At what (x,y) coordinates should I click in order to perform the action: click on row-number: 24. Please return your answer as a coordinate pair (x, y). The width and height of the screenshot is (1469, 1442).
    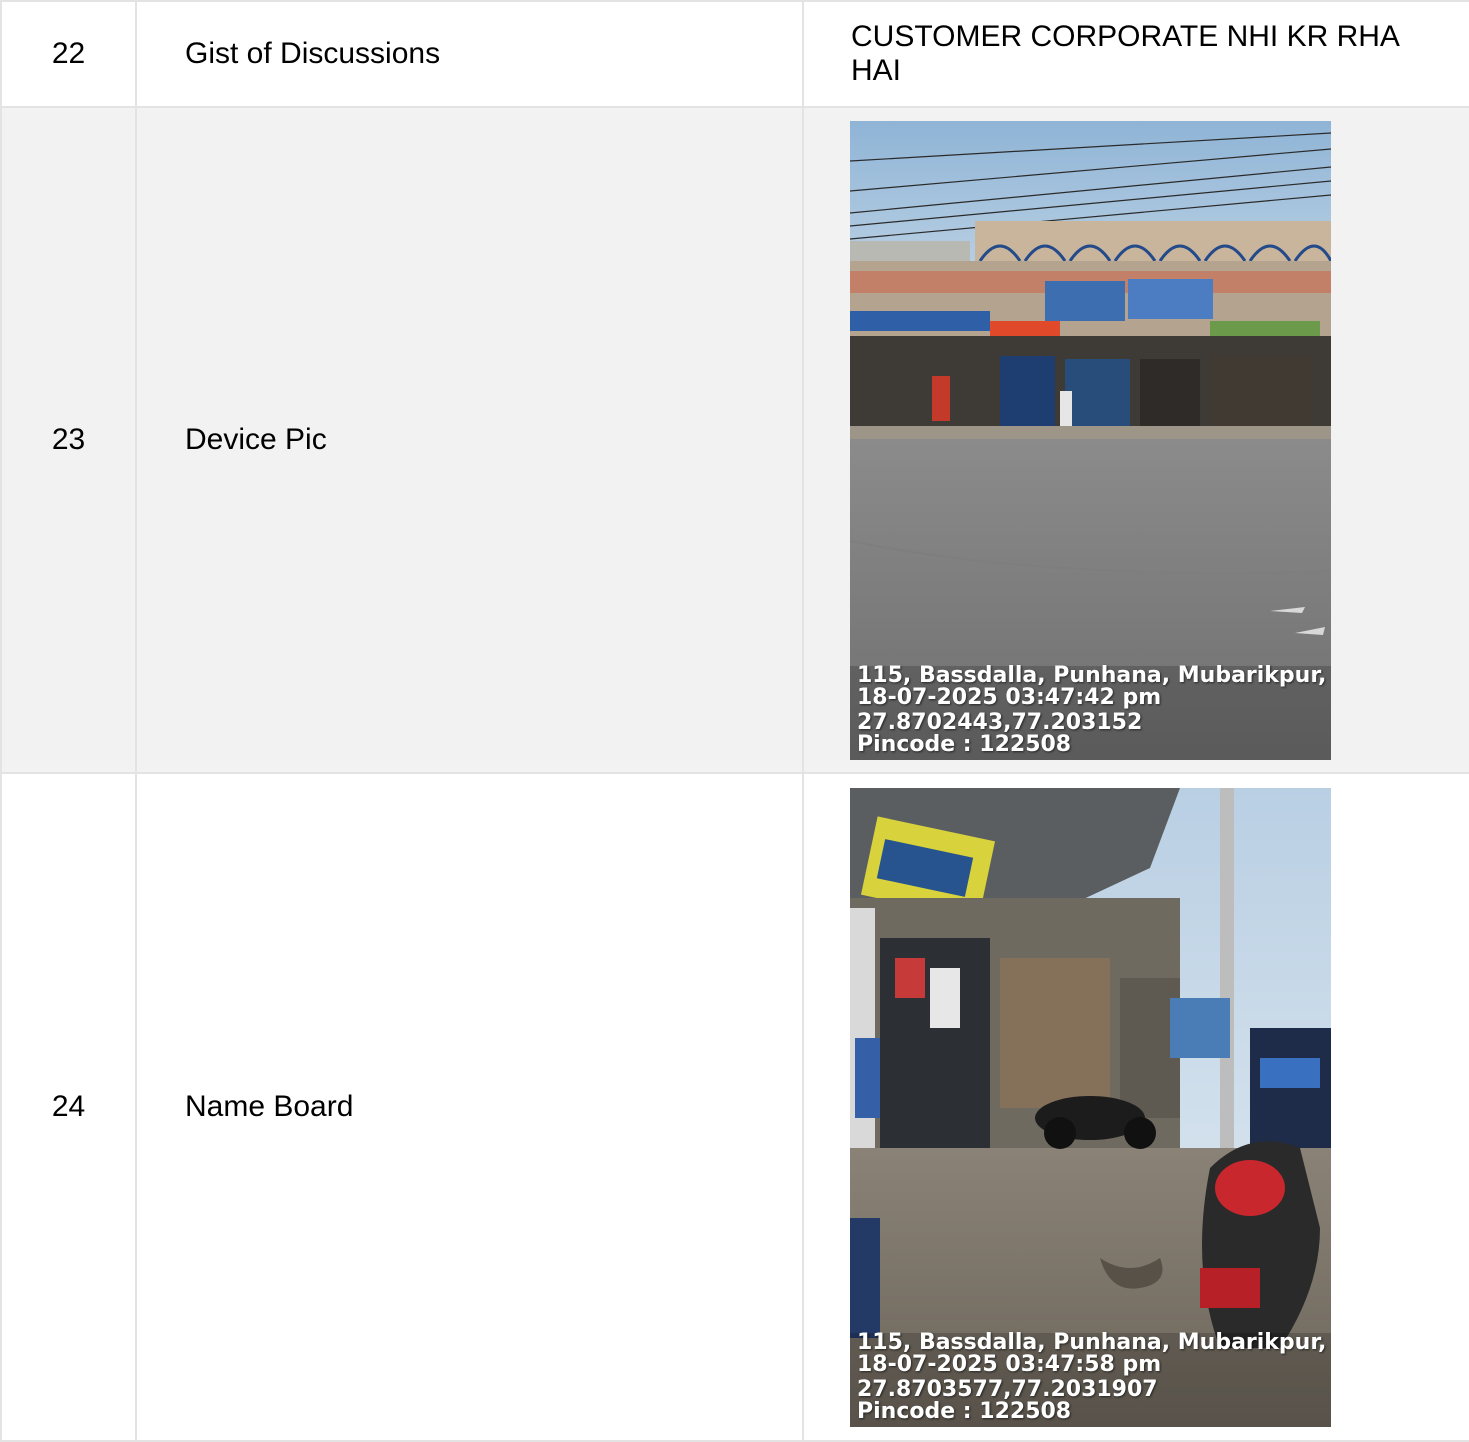
    Looking at the image, I should click on (68, 1107).